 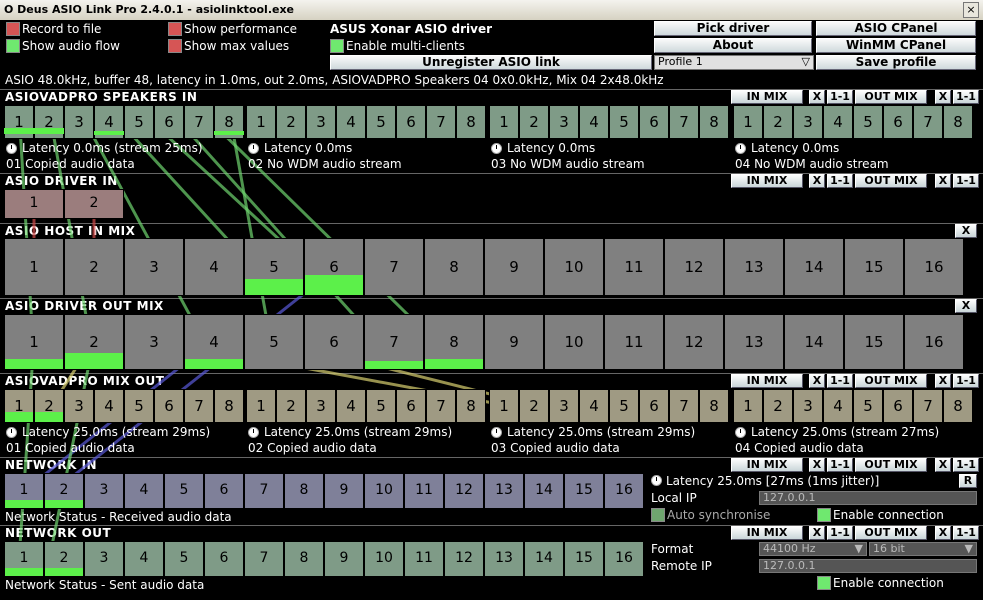 I want to click on mix-out-03-channel-7: 7, so click(x=684, y=406).